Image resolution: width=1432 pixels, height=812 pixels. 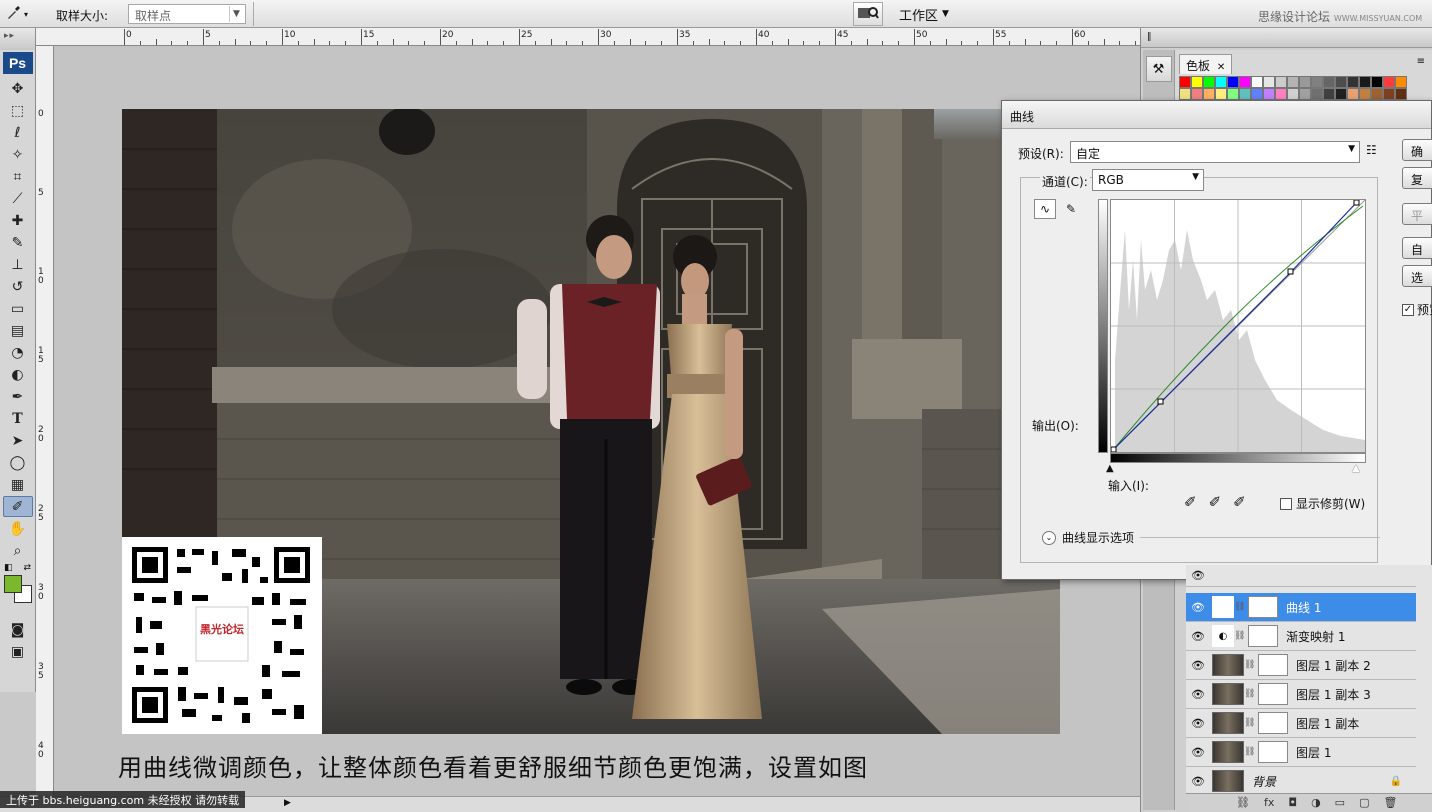 I want to click on move-tool-icon: ✥, so click(x=18, y=88).